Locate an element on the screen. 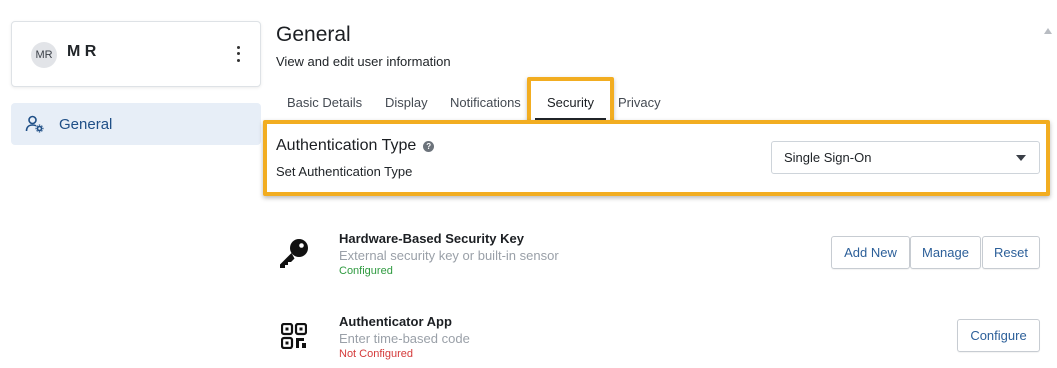  authentication-type-subtitle: Set Authentication Type is located at coordinates (344, 171).